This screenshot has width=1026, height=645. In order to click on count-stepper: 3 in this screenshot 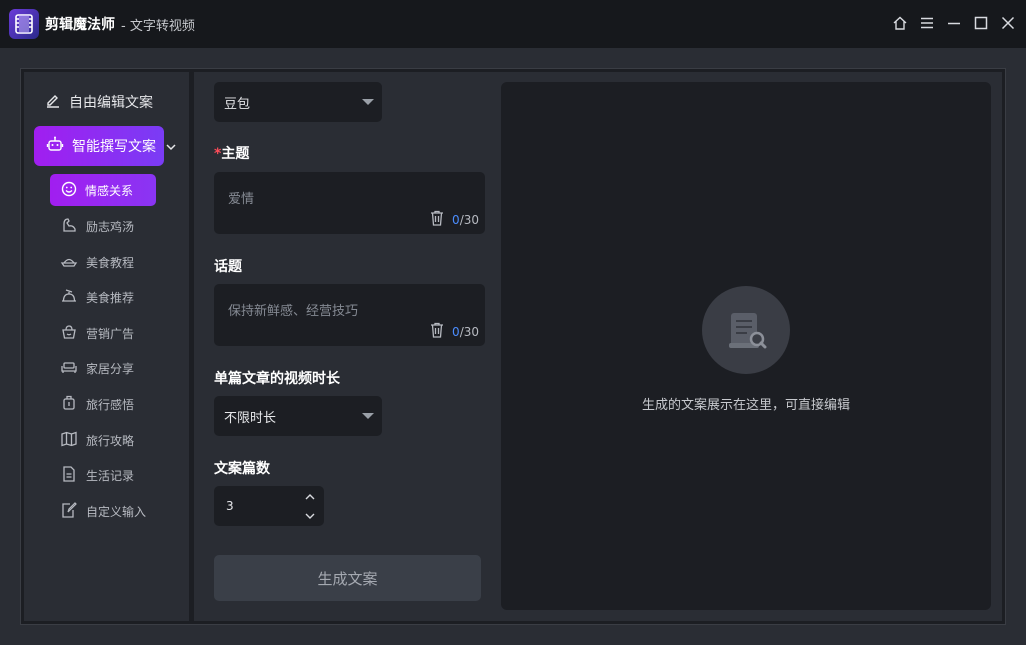, I will do `click(269, 506)`.